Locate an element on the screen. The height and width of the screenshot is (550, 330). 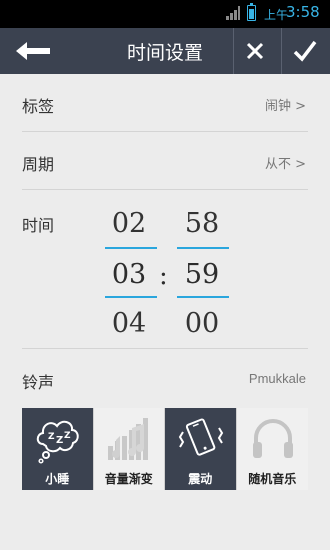
random-music-label: 随机音乐 is located at coordinates (272, 479).